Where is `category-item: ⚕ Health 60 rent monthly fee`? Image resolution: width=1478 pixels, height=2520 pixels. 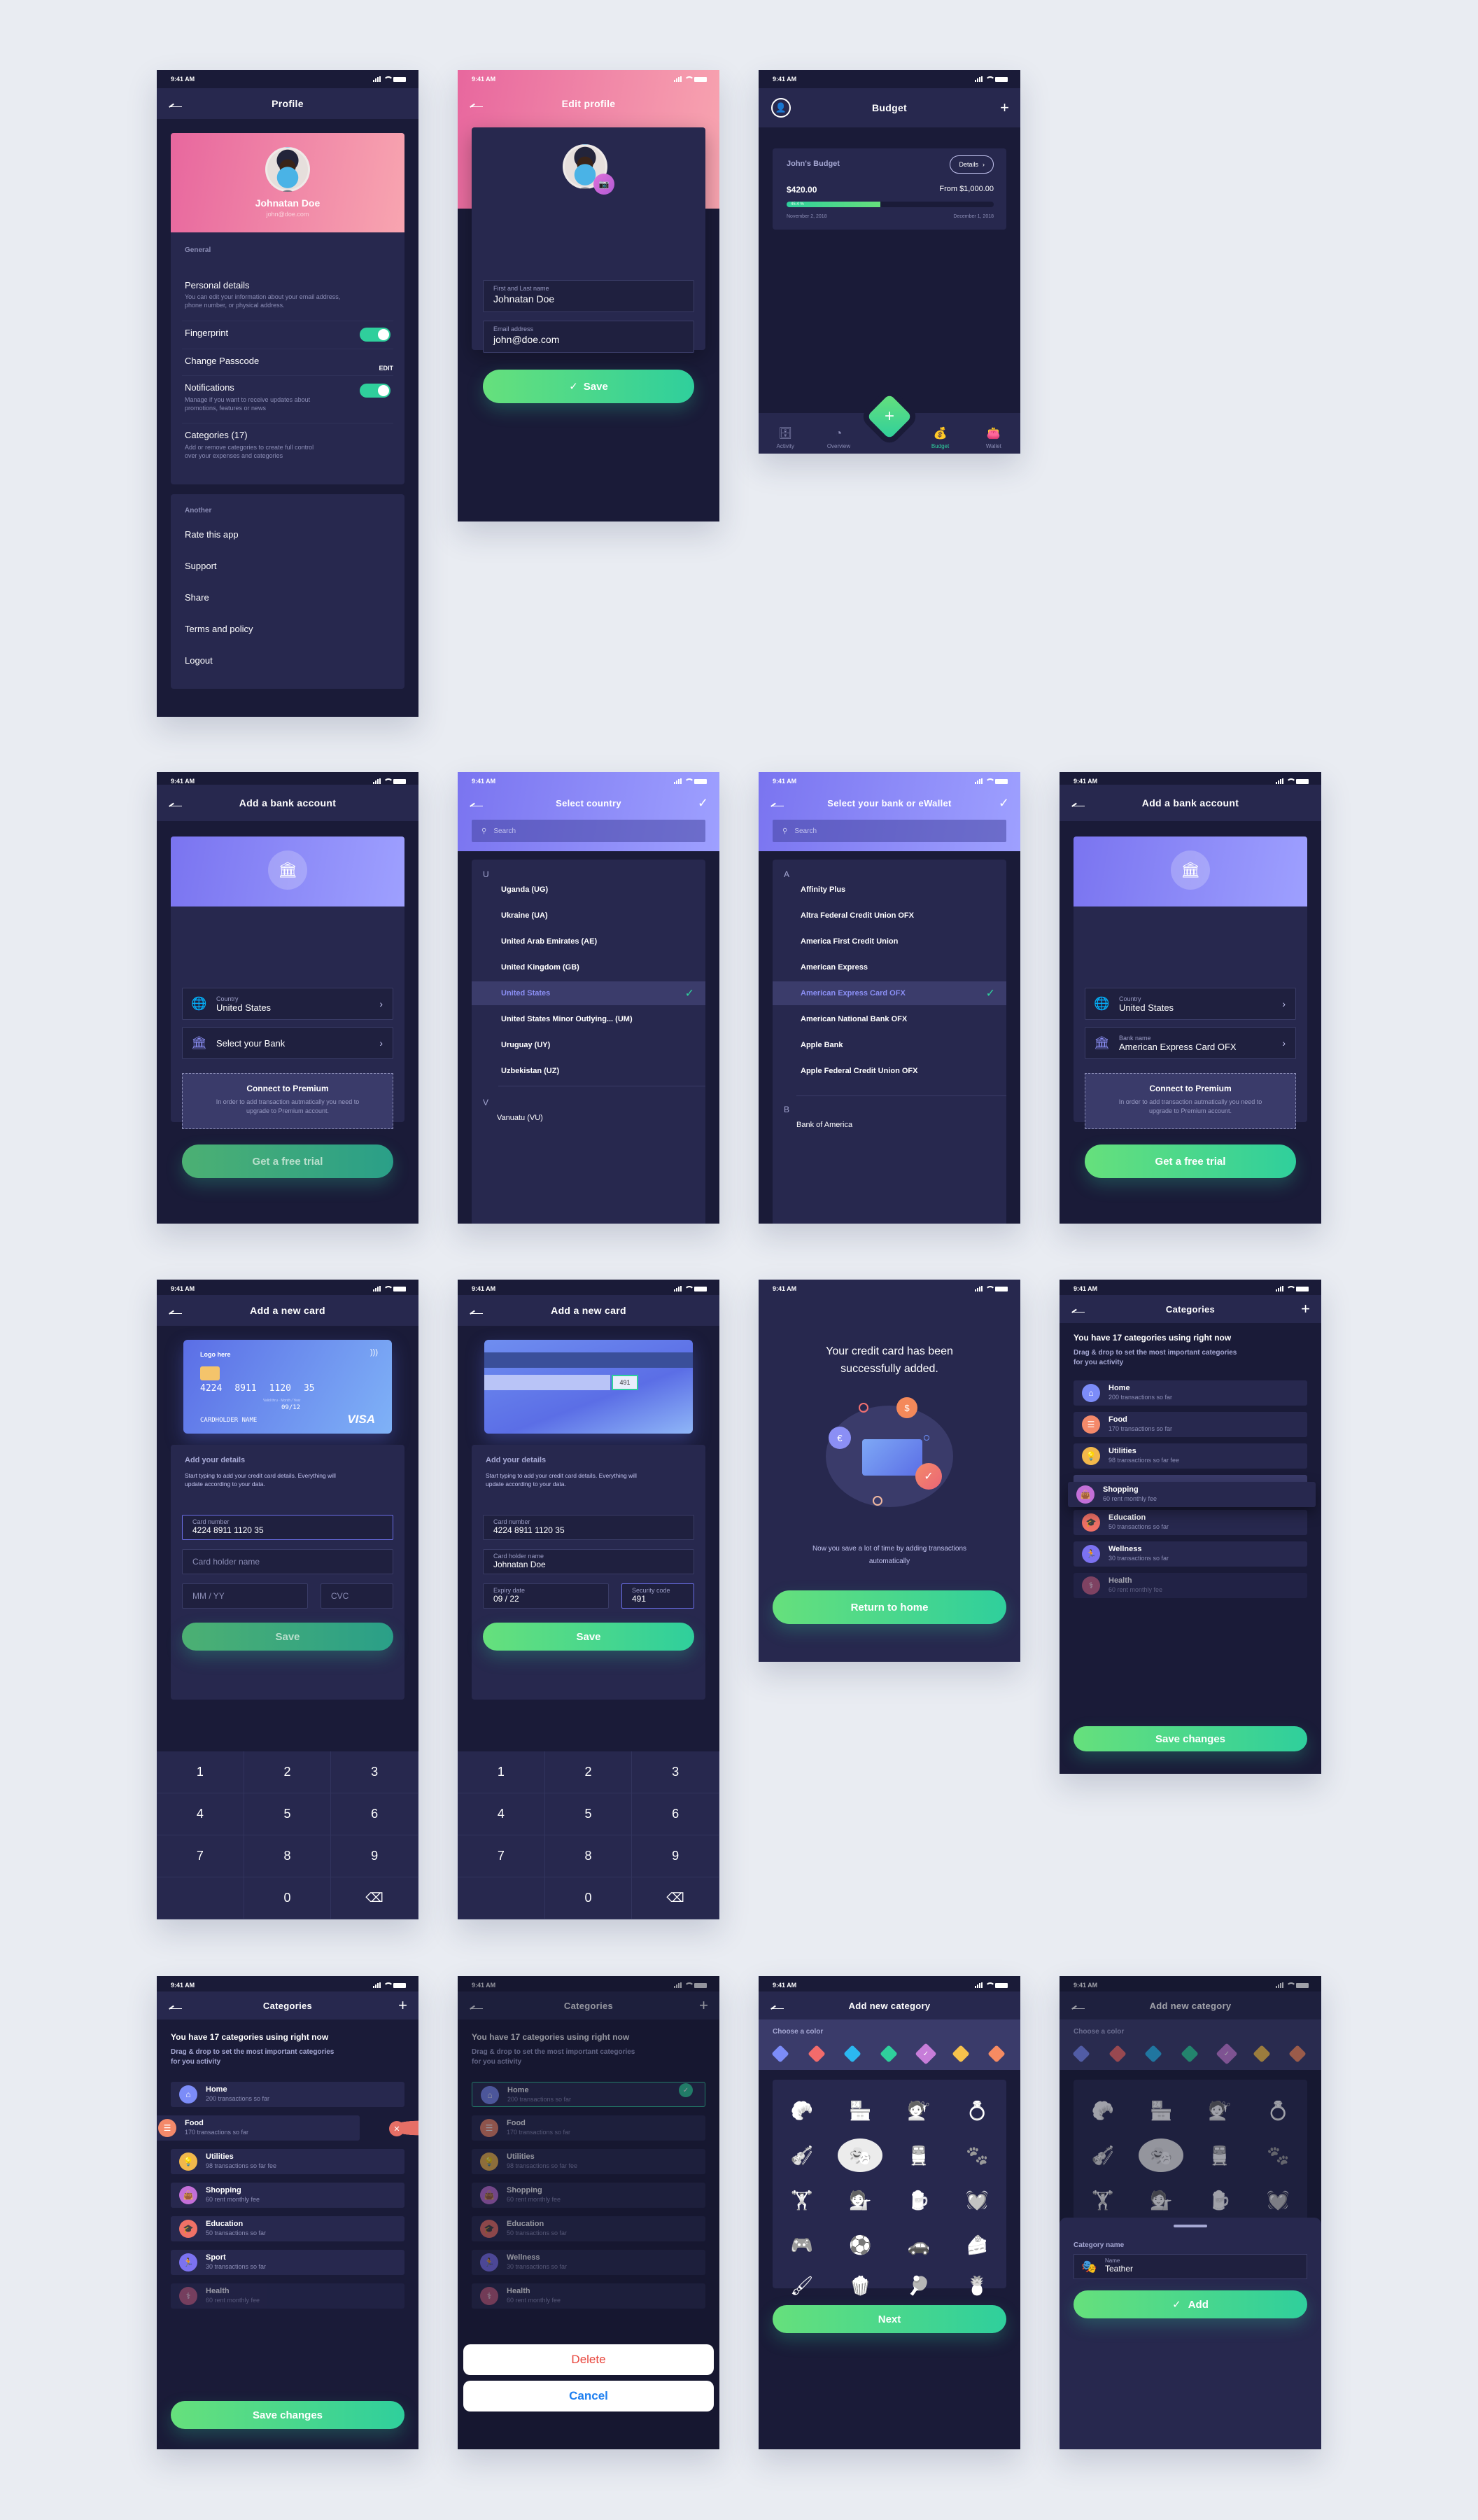 category-item: ⚕ Health 60 rent monthly fee is located at coordinates (287, 2296).